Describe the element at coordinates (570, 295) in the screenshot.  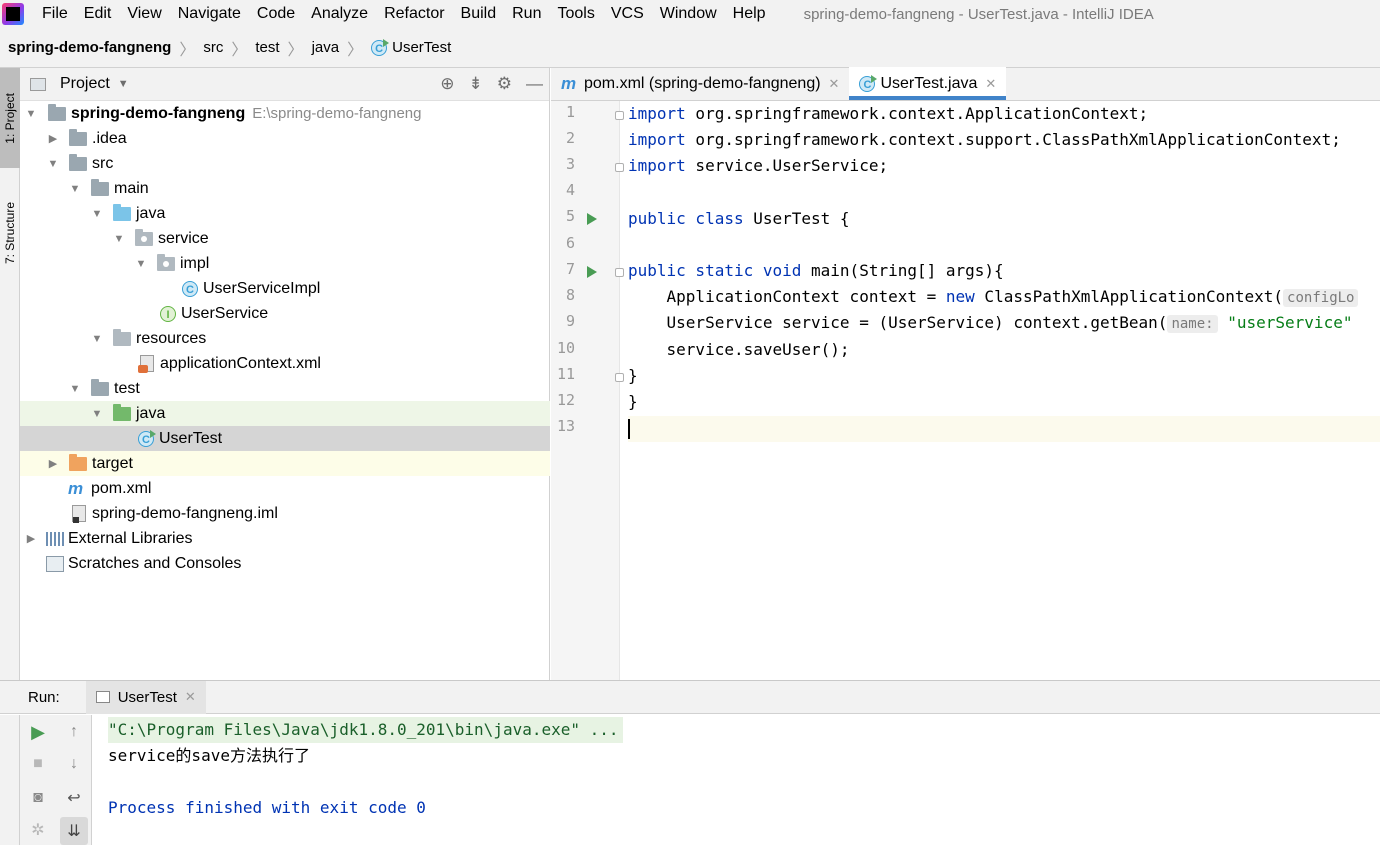
I see `line-number: 8` at that location.